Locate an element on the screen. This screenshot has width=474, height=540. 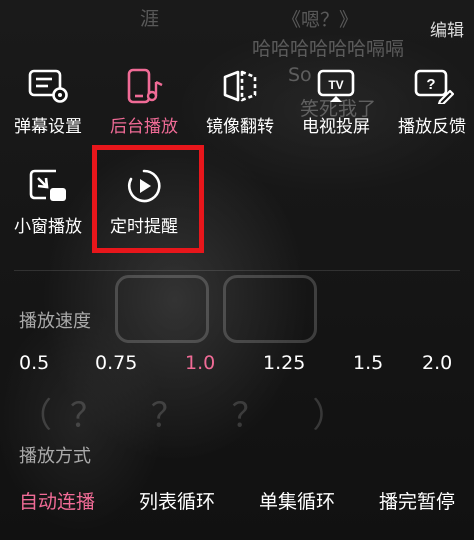
mirror-flip-icon is located at coordinates (240, 86).